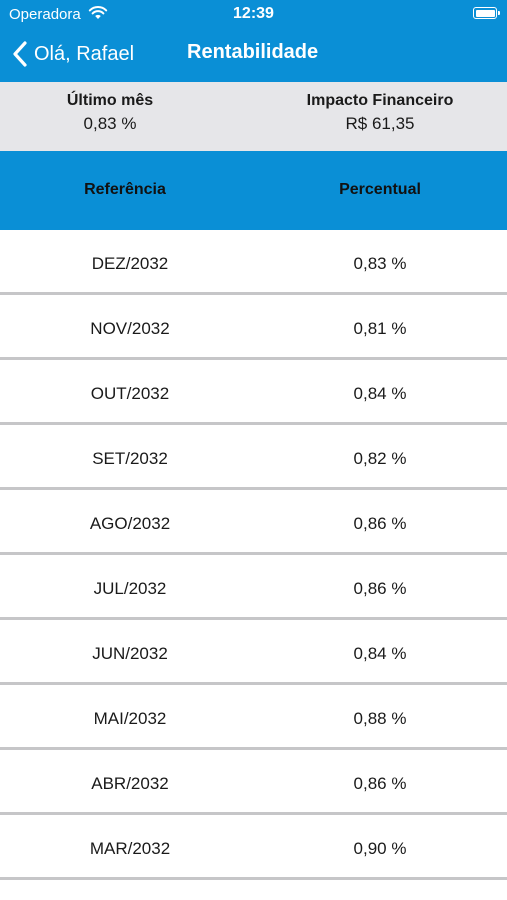 This screenshot has height=900, width=507. I want to click on reference-cell: MAR/2032, so click(130, 848).